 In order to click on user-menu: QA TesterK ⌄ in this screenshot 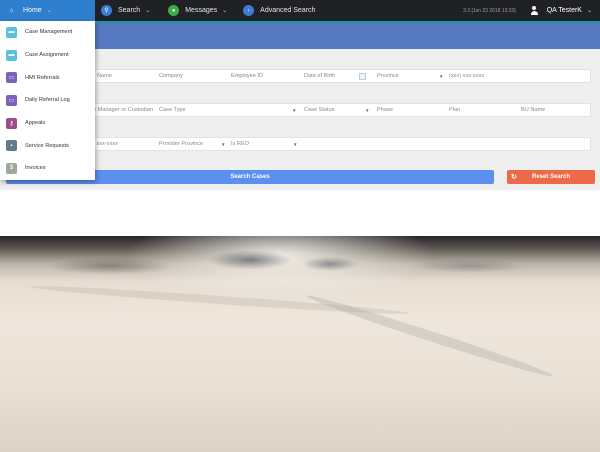, I will do `click(561, 10)`.